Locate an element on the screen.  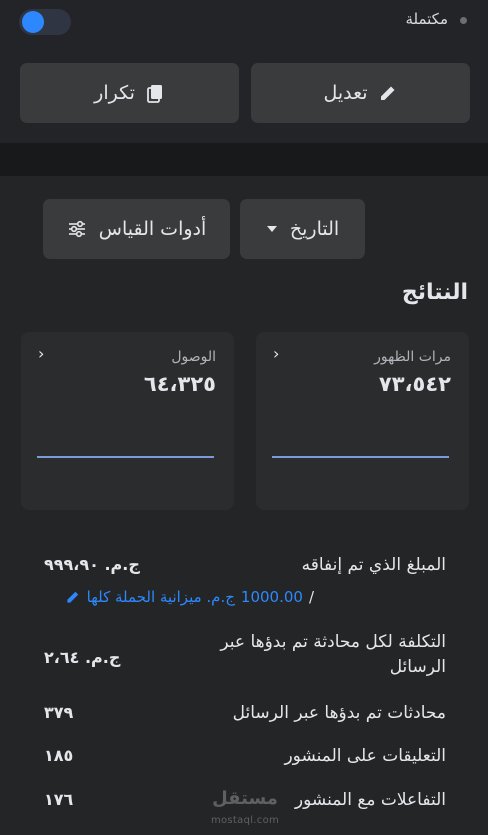
conversations-value: ٣٧٩ is located at coordinates (59, 712).